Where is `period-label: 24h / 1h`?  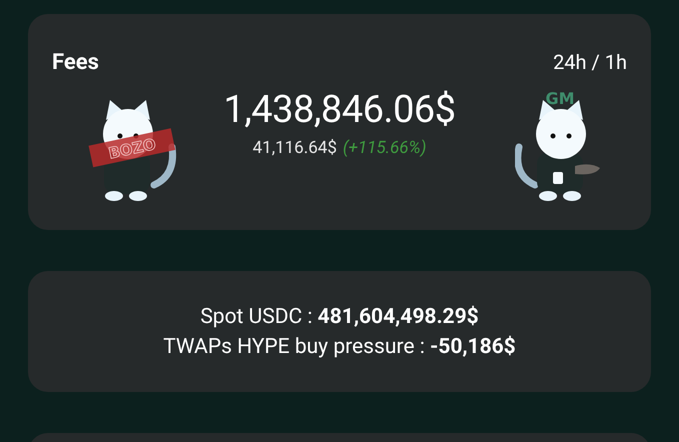
period-label: 24h / 1h is located at coordinates (590, 62).